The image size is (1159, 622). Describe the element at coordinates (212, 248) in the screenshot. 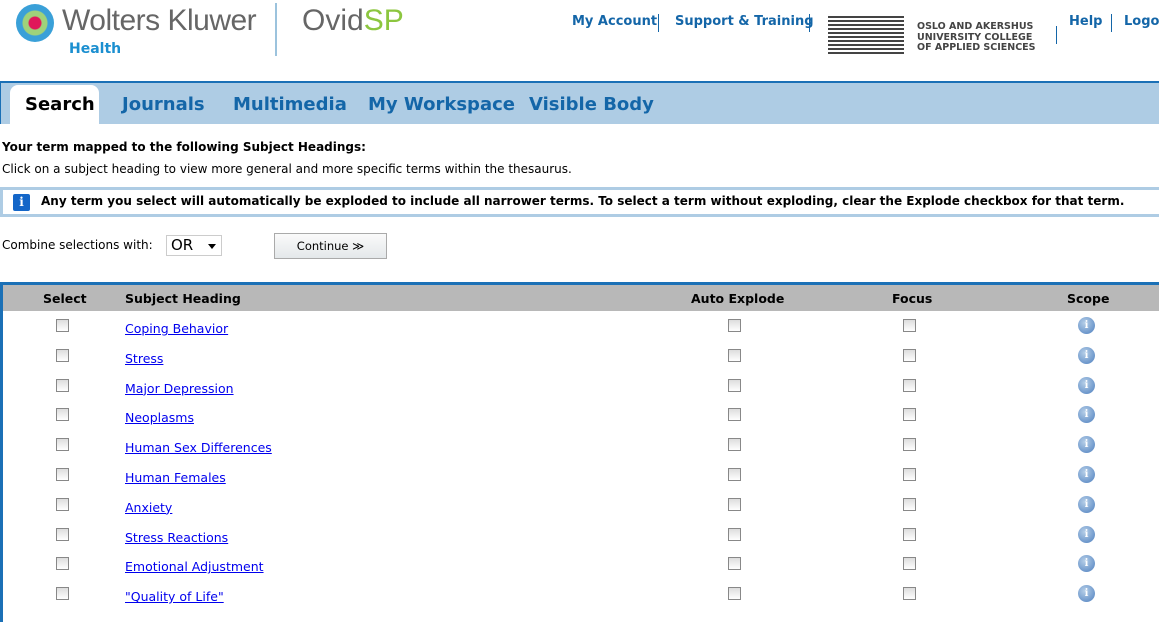

I see `chevron-down-icon` at that location.